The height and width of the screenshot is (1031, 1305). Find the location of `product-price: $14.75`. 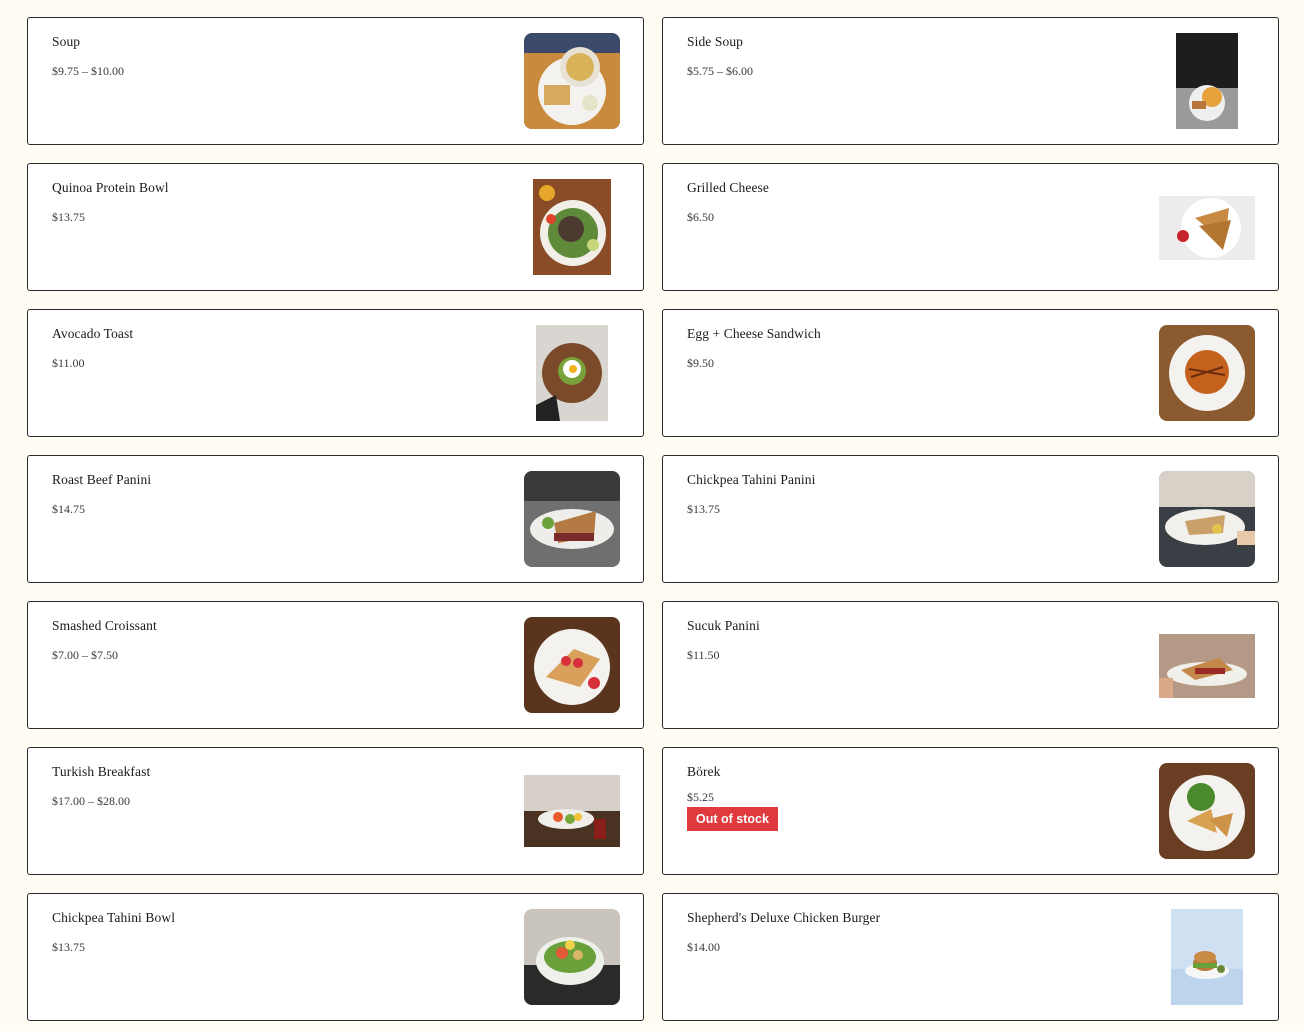

product-price: $14.75 is located at coordinates (68, 509).